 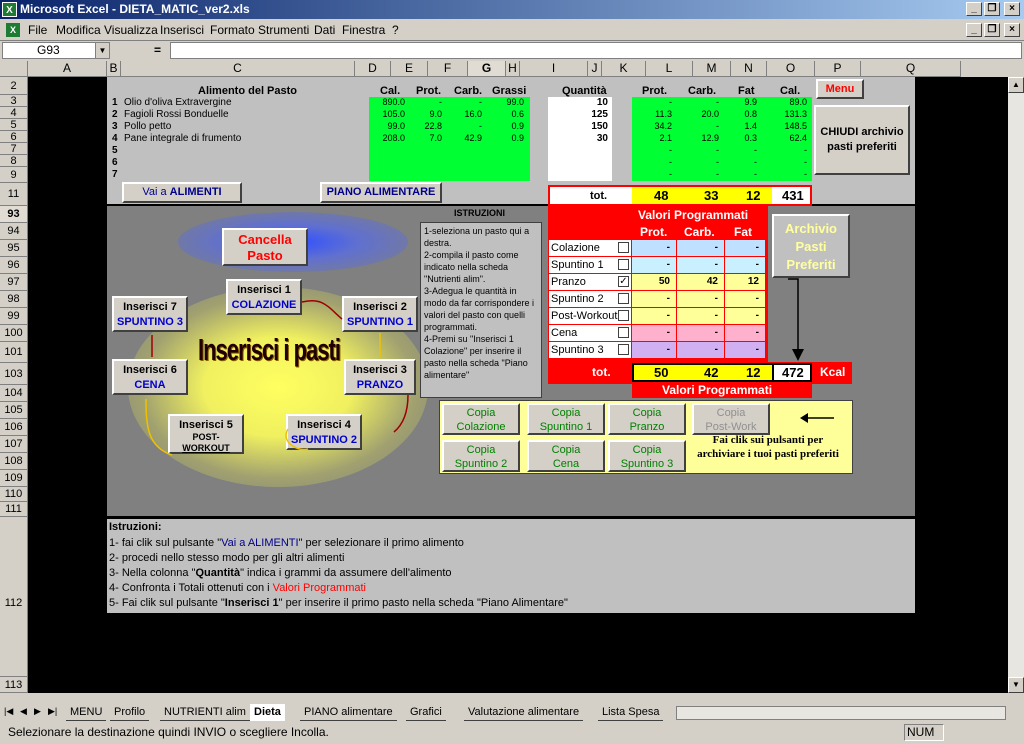 I want to click on workbook-icon: X, so click(x=13, y=30).